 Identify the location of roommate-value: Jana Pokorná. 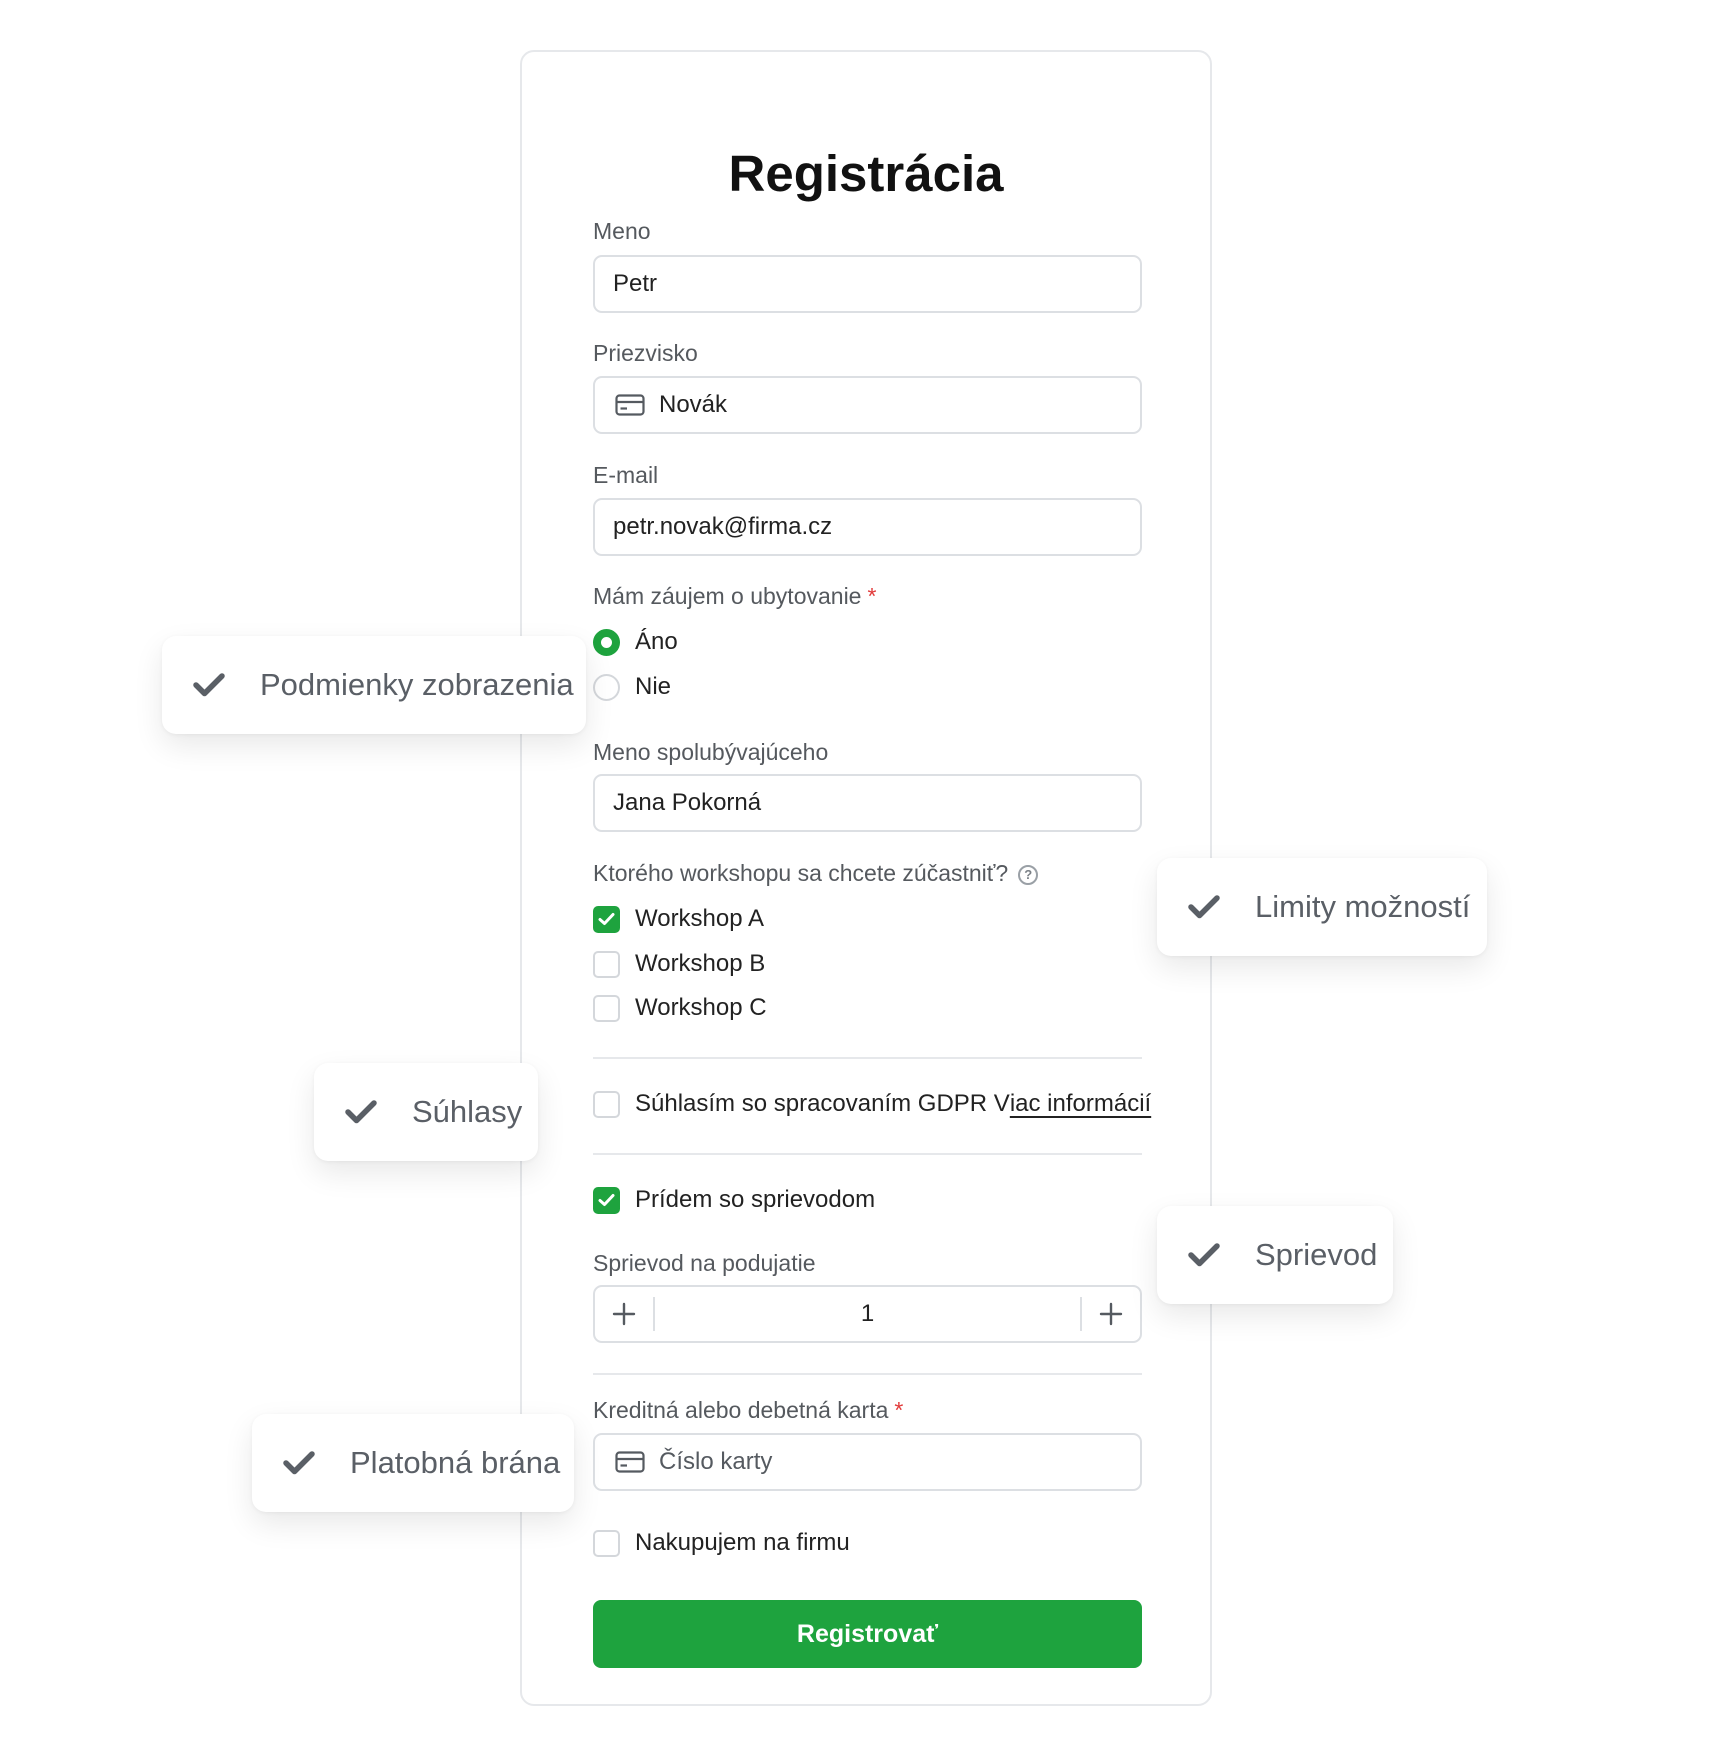
(687, 802).